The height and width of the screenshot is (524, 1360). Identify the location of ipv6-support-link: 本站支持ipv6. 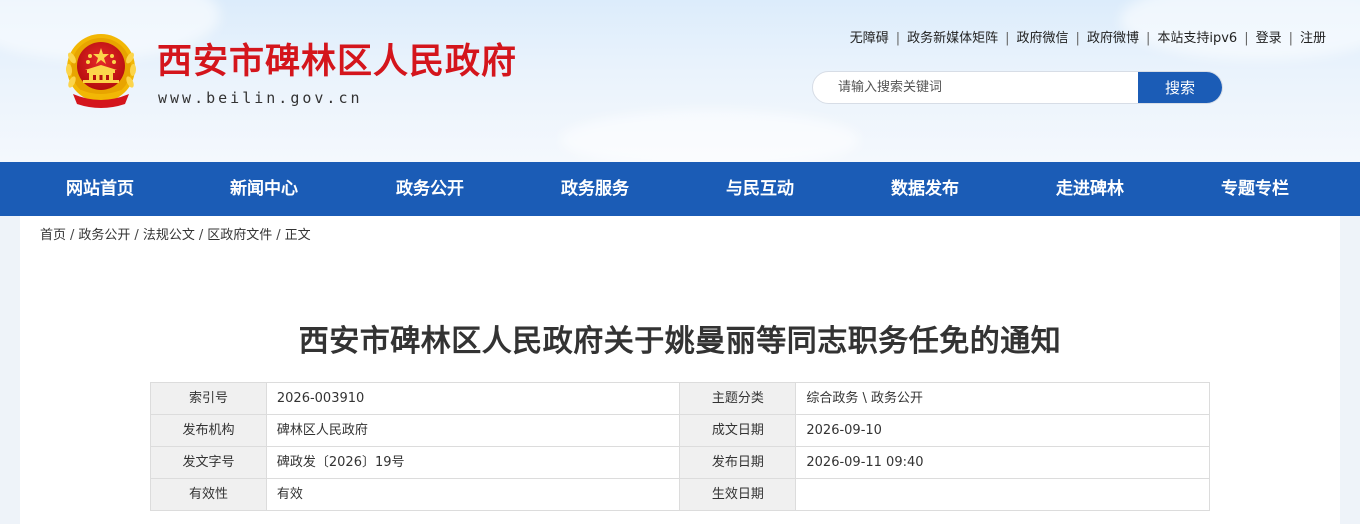
(1197, 39).